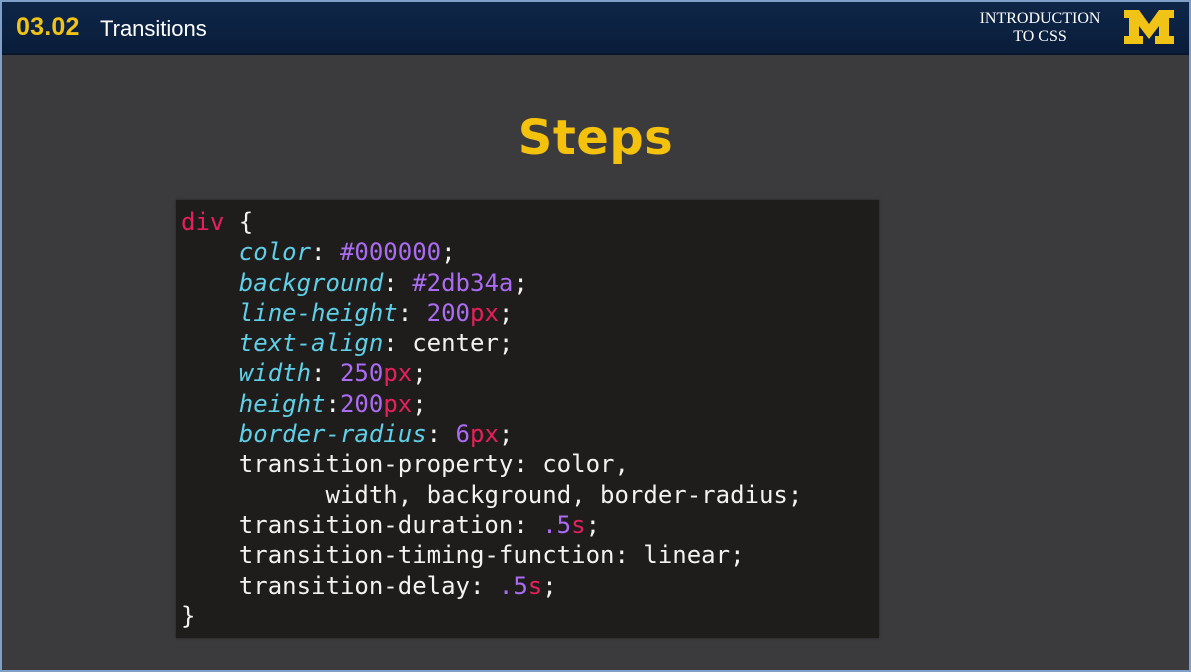 This screenshot has height=672, width=1191. Describe the element at coordinates (311, 282) in the screenshot. I see `code-prop: background` at that location.